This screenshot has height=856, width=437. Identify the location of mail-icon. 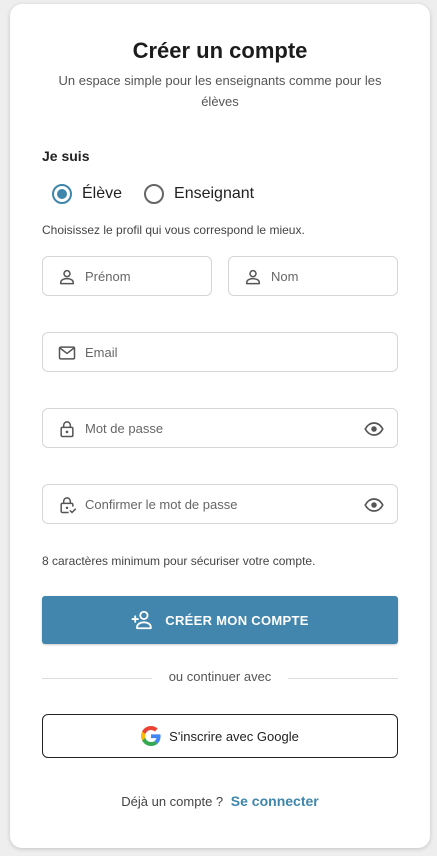
(67, 353).